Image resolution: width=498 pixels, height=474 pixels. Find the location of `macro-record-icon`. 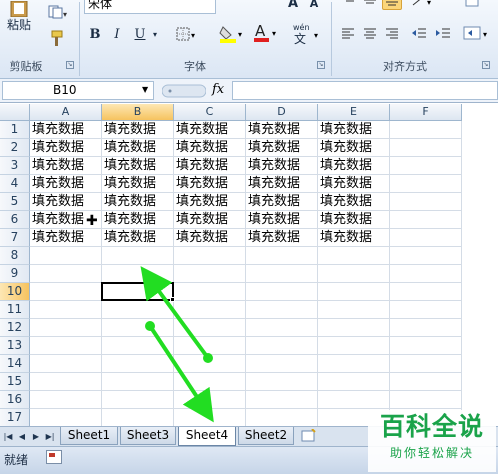

macro-record-icon is located at coordinates (54, 457).